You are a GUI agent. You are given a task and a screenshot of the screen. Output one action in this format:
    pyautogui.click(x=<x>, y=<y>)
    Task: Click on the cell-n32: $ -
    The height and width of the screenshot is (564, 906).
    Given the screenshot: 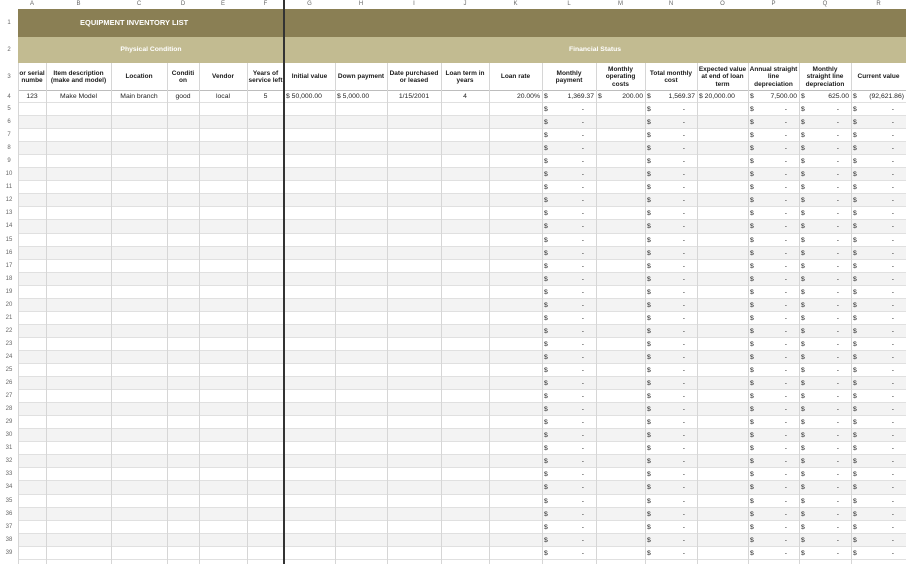 What is the action you would take?
    pyautogui.click(x=671, y=461)
    